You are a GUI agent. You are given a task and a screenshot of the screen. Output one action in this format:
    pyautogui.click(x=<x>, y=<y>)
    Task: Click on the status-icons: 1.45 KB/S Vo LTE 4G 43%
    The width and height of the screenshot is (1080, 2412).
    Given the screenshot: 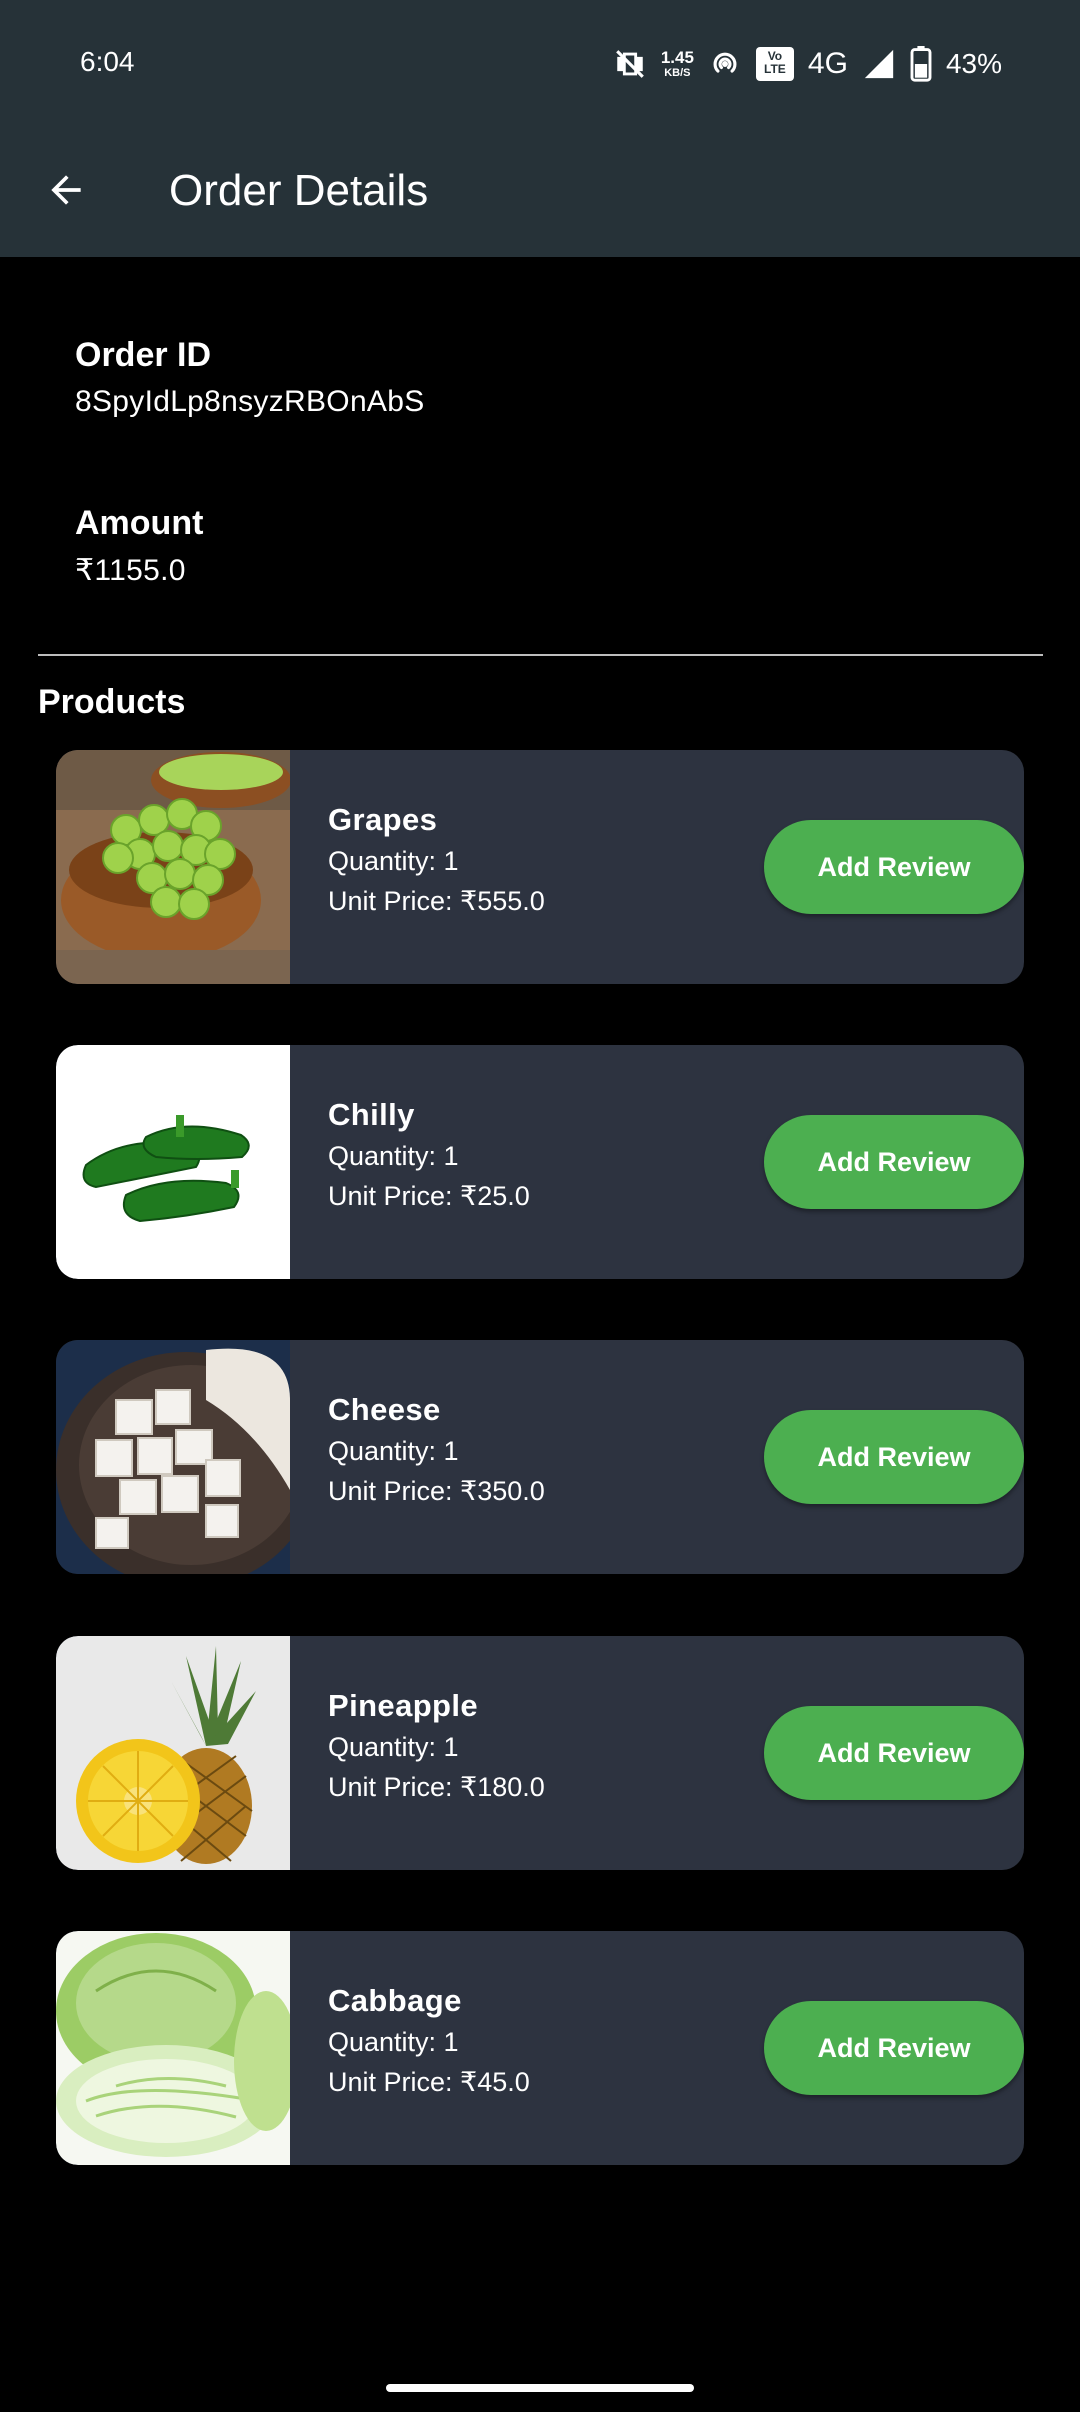 What is the action you would take?
    pyautogui.click(x=807, y=64)
    